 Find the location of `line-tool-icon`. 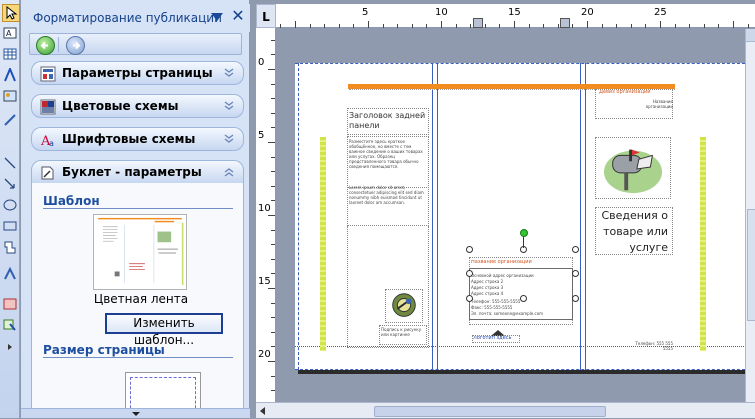

line-tool-icon is located at coordinates (10, 163).